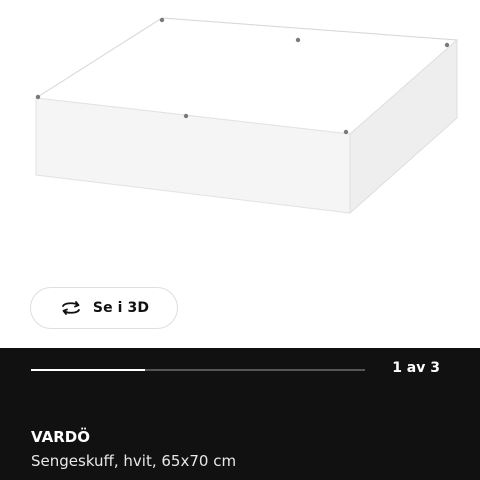 Image resolution: width=480 pixels, height=480 pixels. I want to click on view-in-3d-button: Se i 3D, so click(104, 308).